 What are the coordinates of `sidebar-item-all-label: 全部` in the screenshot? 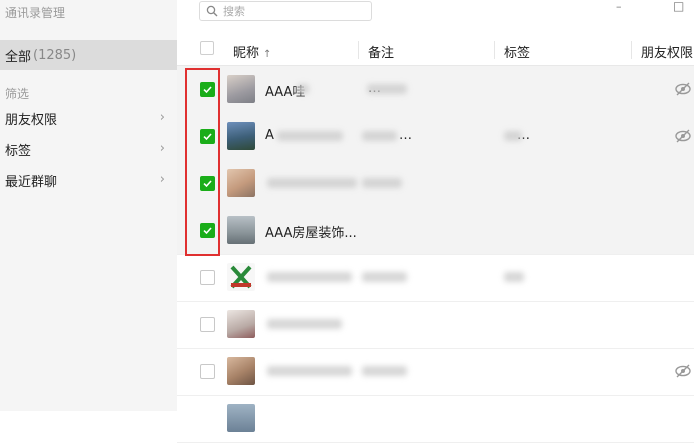 It's located at (18, 57).